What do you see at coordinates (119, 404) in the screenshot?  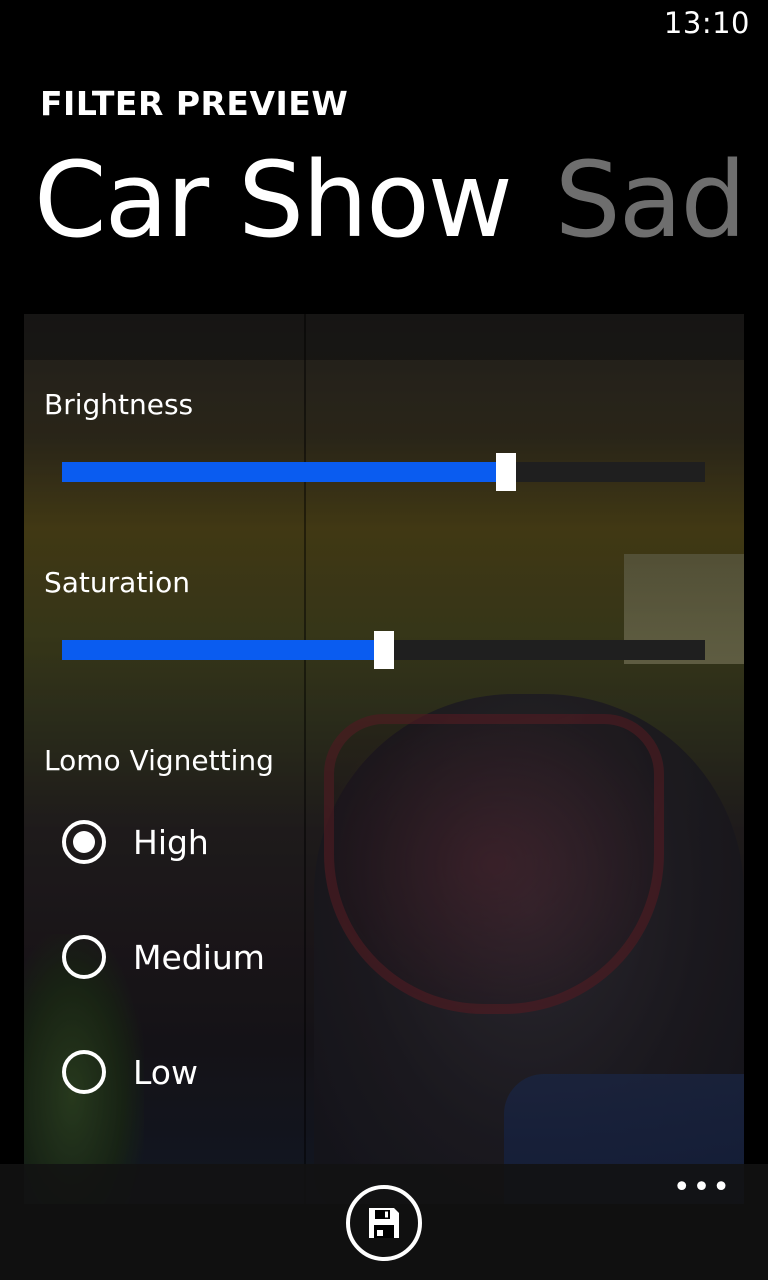 I see `brightness-label: Brightness` at bounding box center [119, 404].